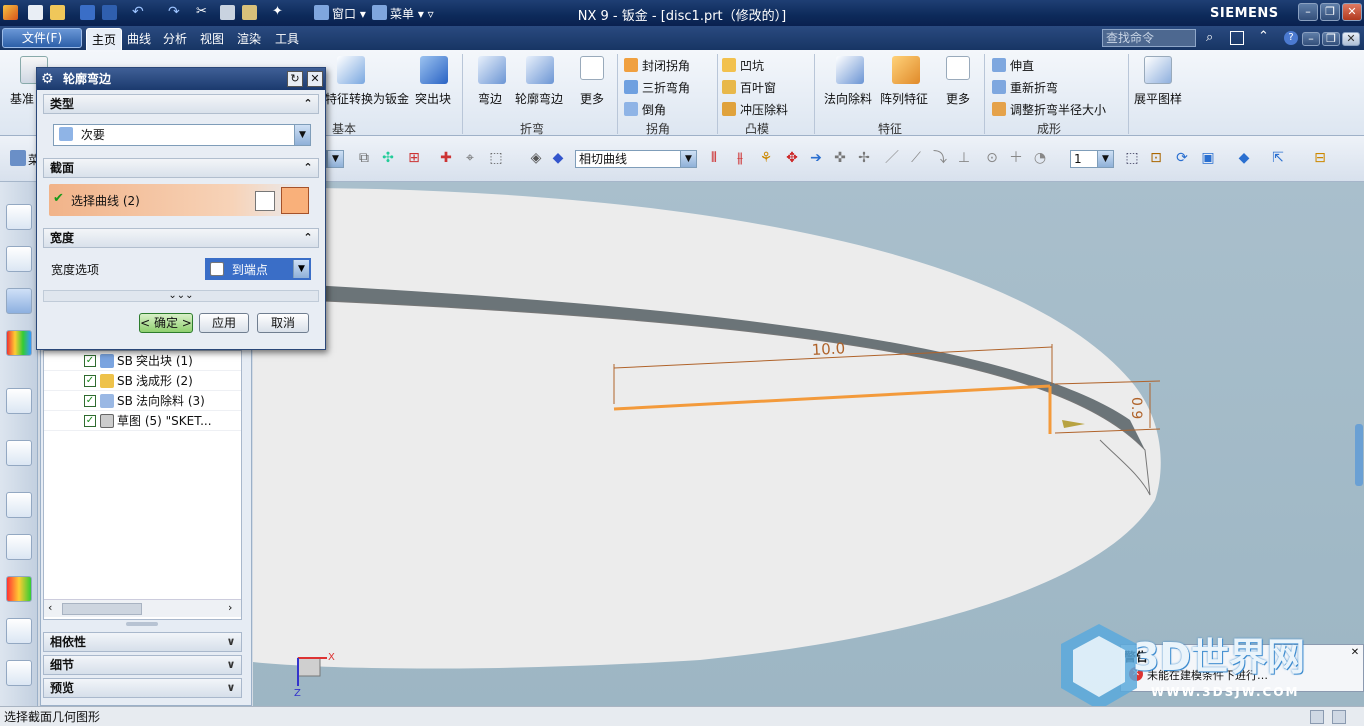 The height and width of the screenshot is (726, 1364). Describe the element at coordinates (224, 323) in the screenshot. I see `apply-button: 应用` at that location.